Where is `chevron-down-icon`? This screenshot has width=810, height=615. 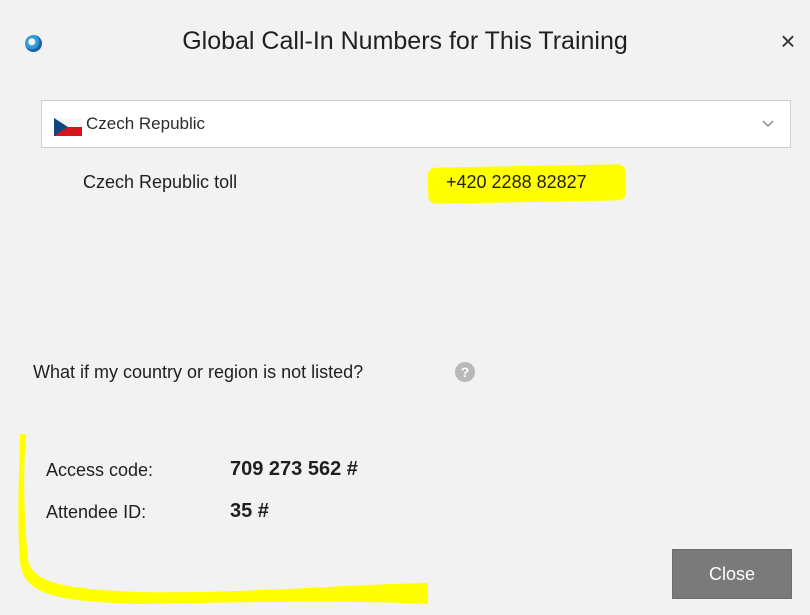
chevron-down-icon is located at coordinates (768, 124).